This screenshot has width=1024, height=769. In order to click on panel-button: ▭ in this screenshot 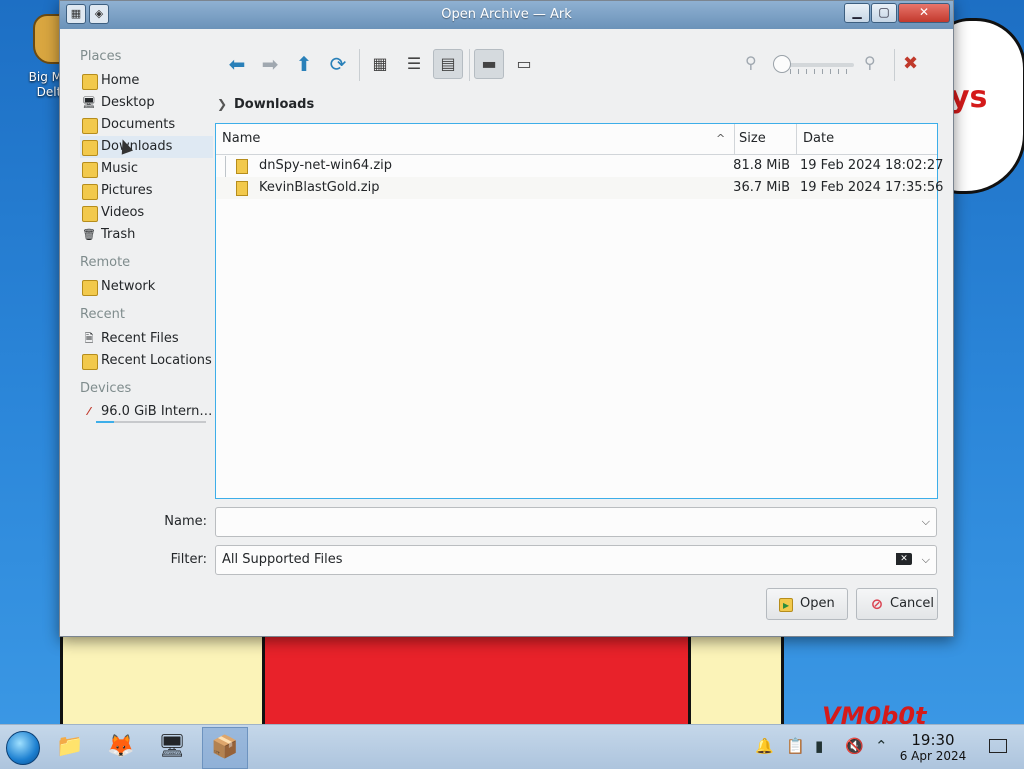, I will do `click(524, 64)`.